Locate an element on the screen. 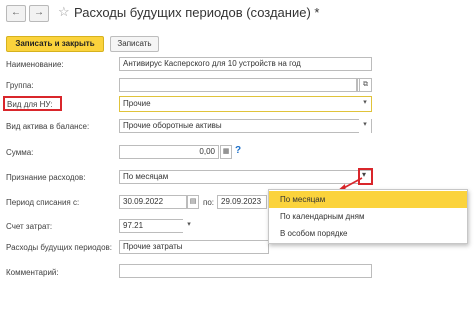 The image size is (474, 327). modified-star: * is located at coordinates (317, 12).